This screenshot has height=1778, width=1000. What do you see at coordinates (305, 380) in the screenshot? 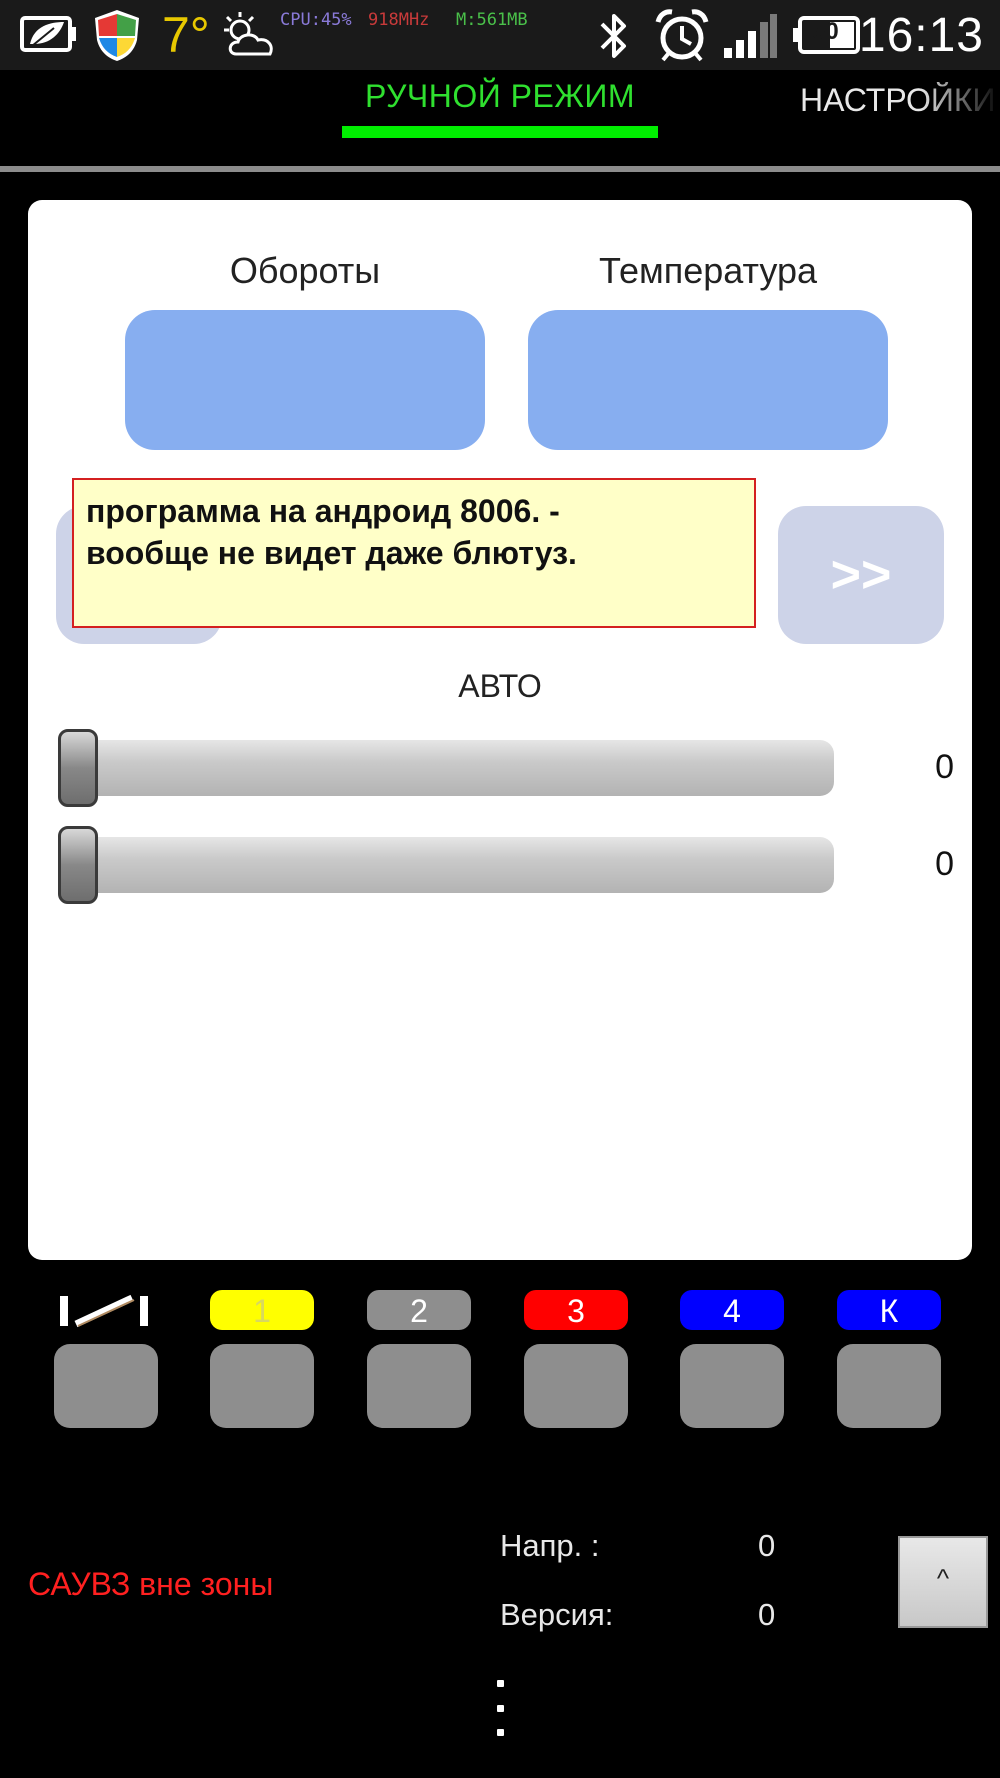
I see `rpm-display` at bounding box center [305, 380].